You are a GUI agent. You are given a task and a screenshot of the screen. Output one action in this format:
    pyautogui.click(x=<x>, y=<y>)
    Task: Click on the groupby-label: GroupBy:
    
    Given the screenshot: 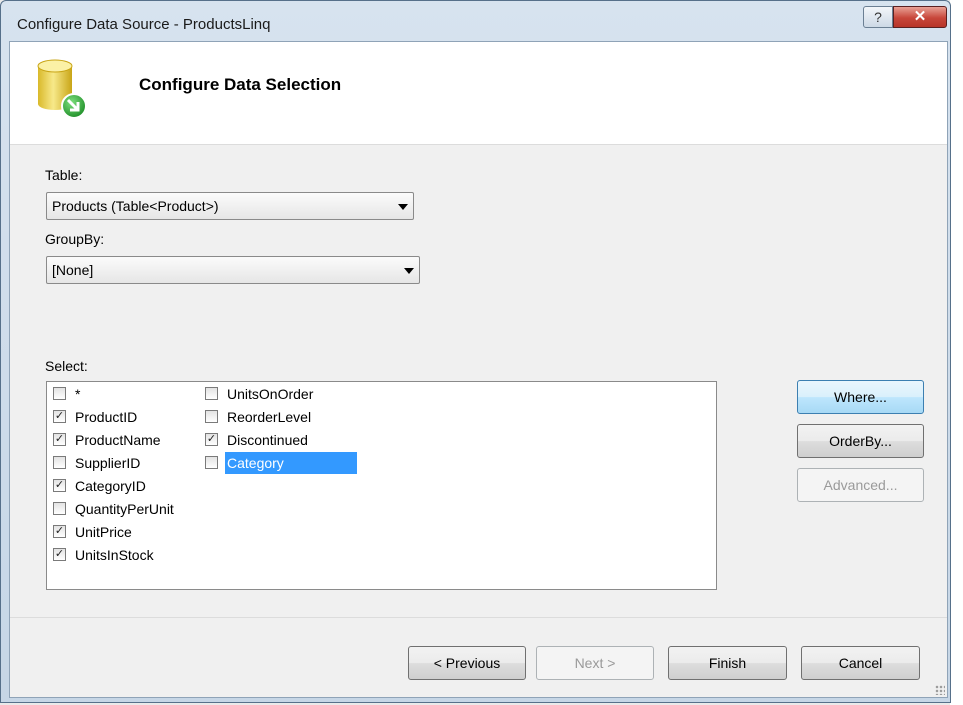 What is the action you would take?
    pyautogui.click(x=75, y=239)
    